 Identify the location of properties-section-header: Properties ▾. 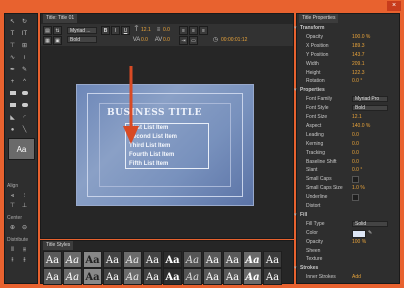
(345, 90).